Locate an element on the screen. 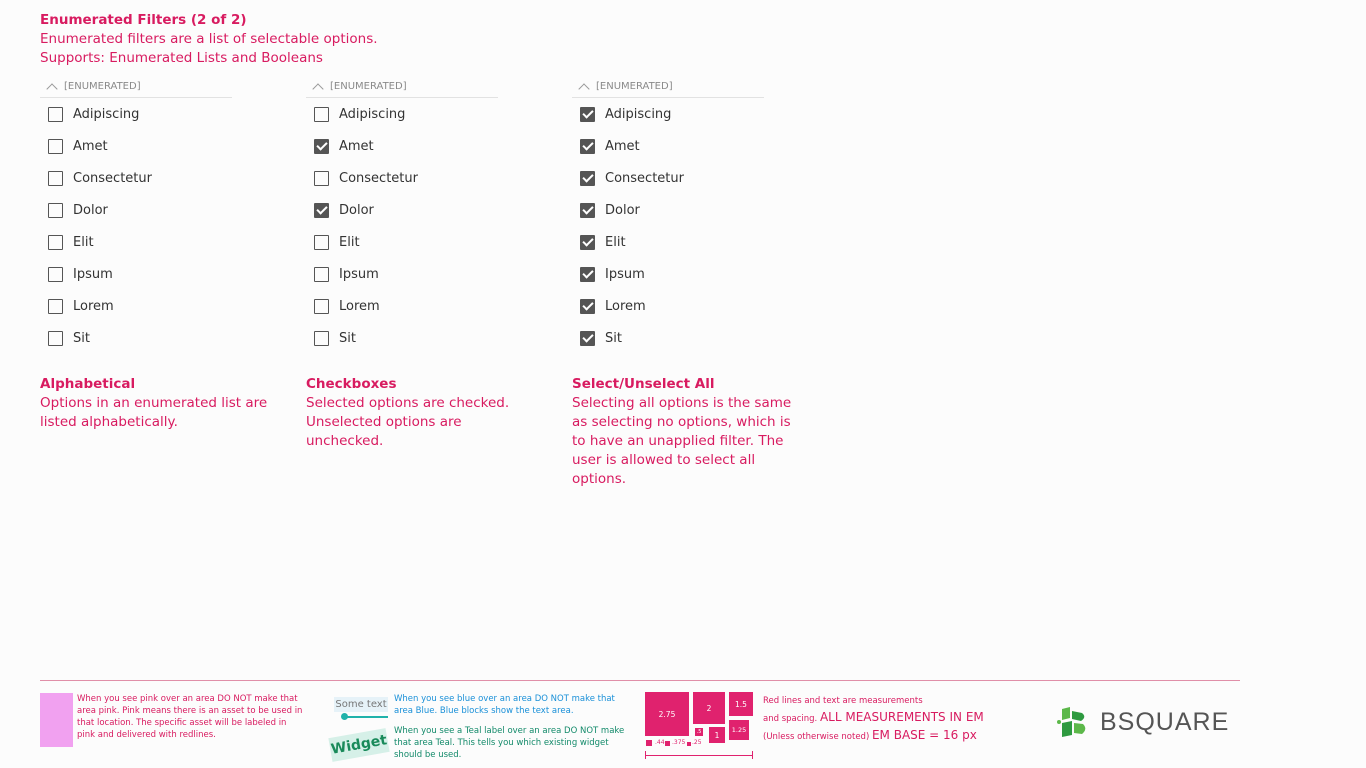 The image size is (1366, 768). teal-widget-sample: Widget is located at coordinates (359, 745).